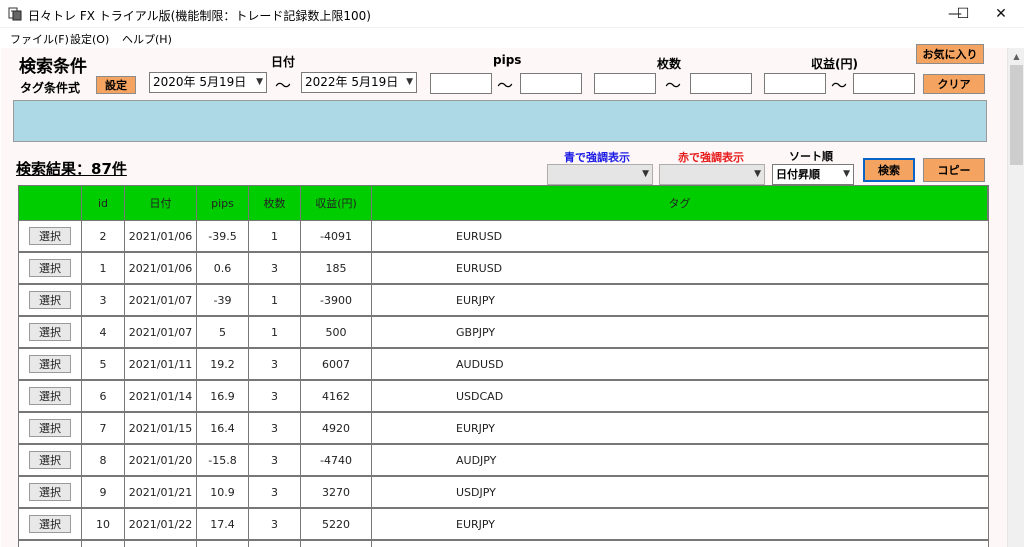 Image resolution: width=1024 pixels, height=547 pixels. I want to click on menu-help: ヘルプ(H), so click(147, 39).